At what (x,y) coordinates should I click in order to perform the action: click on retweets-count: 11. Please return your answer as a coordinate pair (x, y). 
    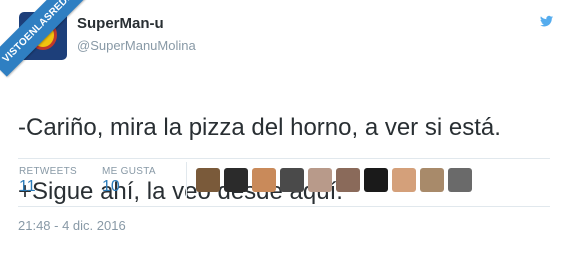
    Looking at the image, I should click on (27, 187).